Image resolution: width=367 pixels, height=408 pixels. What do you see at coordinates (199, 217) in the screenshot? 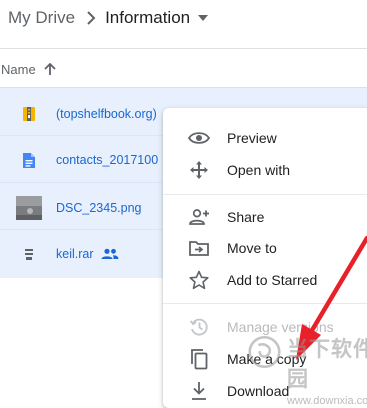
I see `add-person-icon` at bounding box center [199, 217].